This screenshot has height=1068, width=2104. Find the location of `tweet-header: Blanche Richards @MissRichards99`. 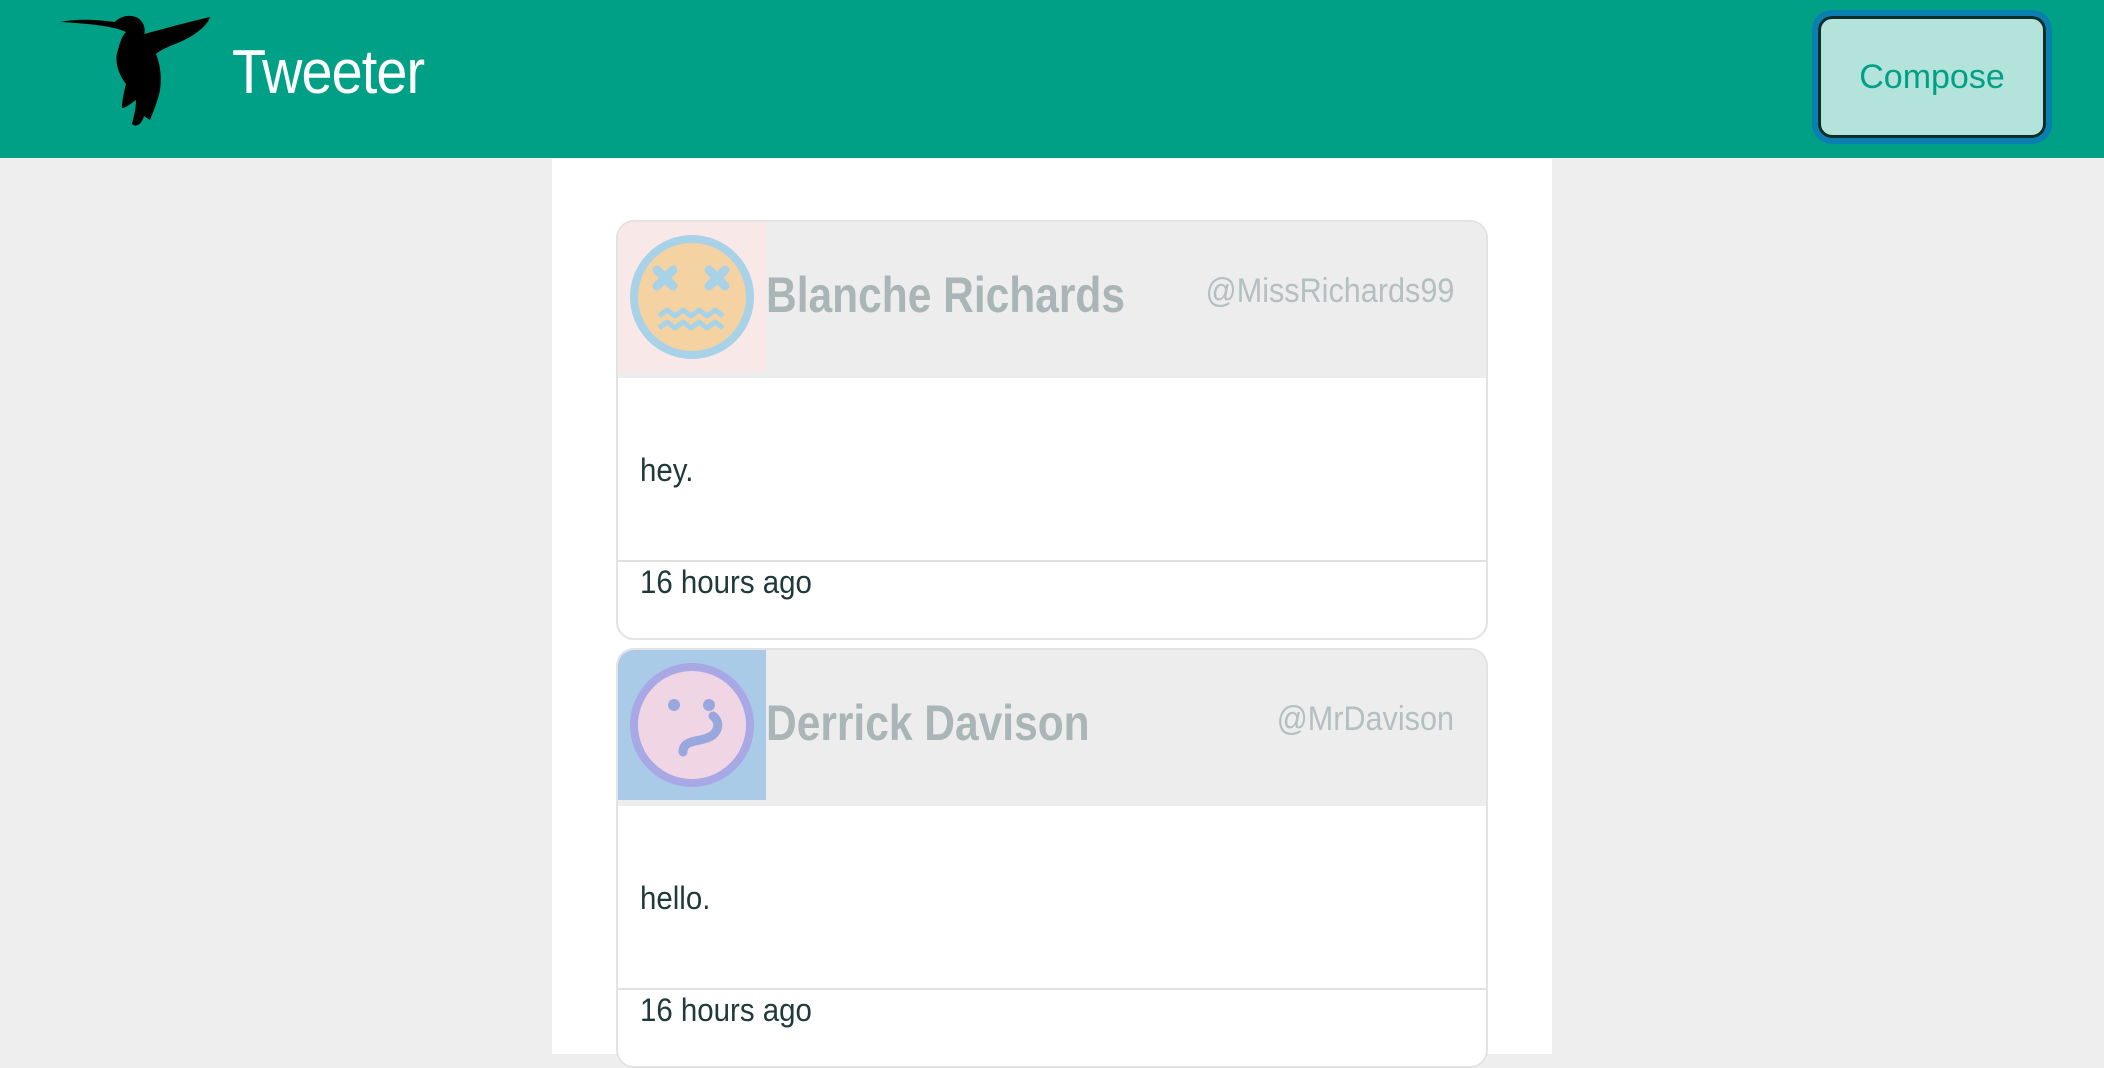

tweet-header: Blanche Richards @MissRichards99 is located at coordinates (1052, 300).